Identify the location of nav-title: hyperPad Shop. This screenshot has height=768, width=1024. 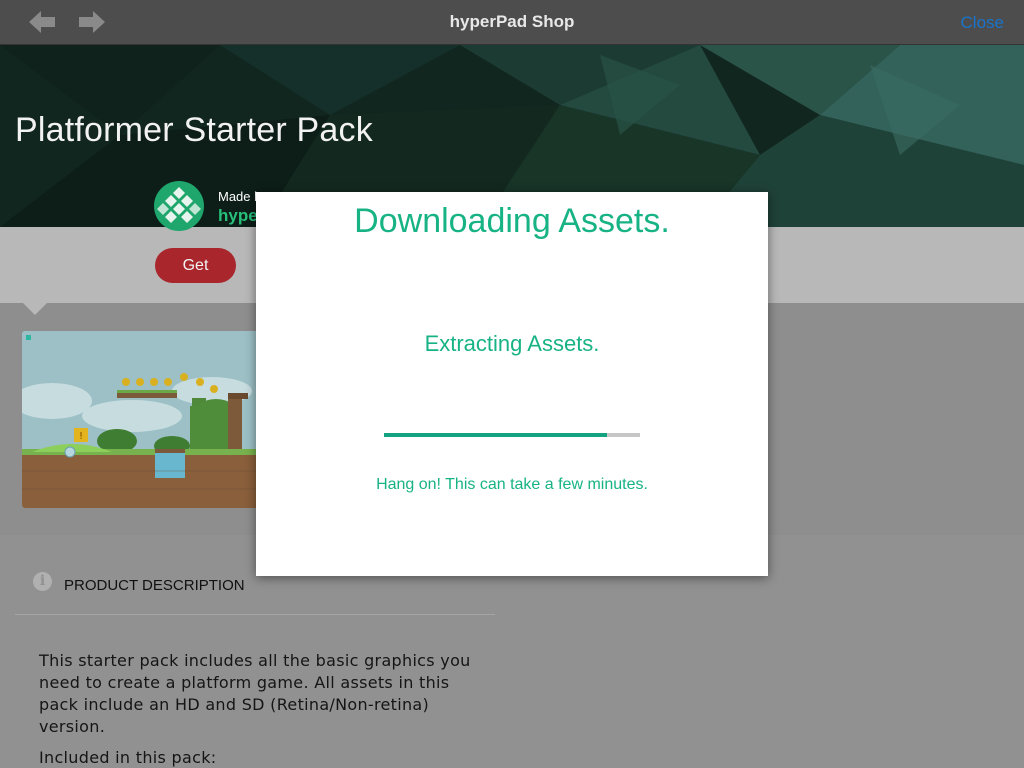
(512, 21).